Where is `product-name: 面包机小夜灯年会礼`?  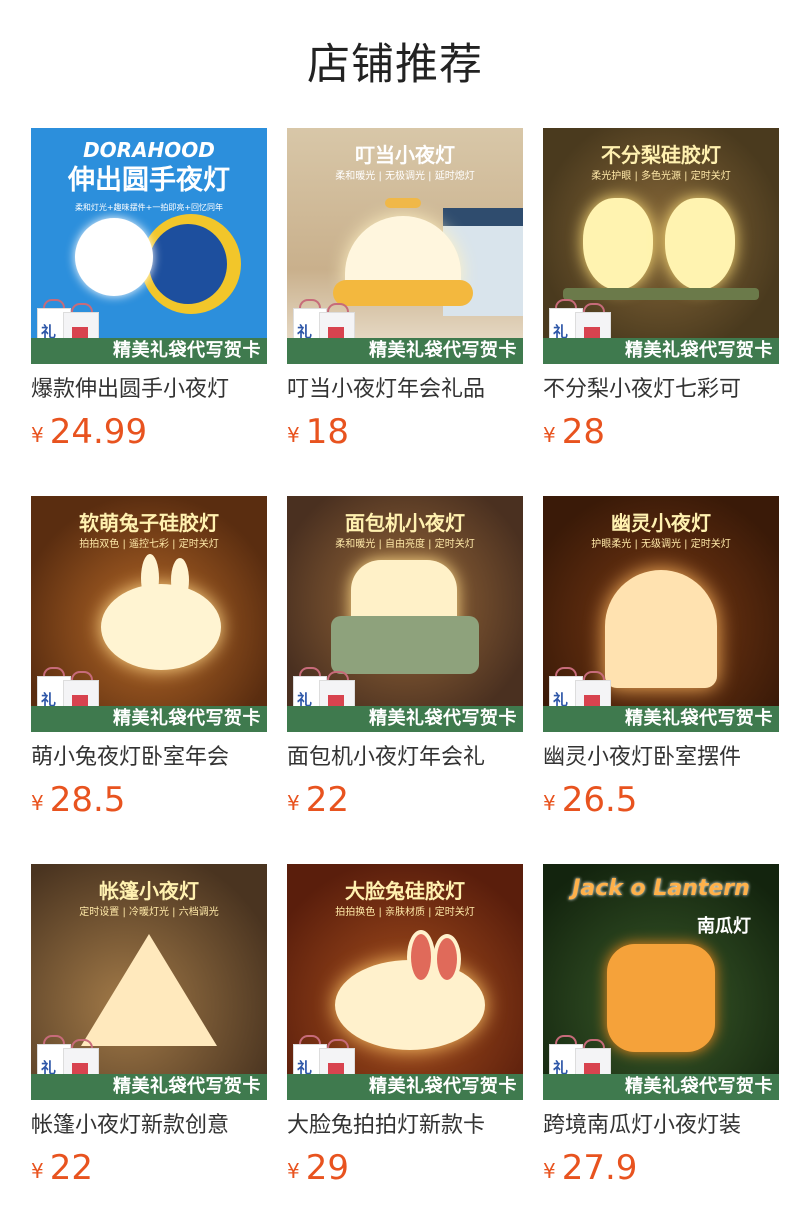 product-name: 面包机小夜灯年会礼 is located at coordinates (405, 758).